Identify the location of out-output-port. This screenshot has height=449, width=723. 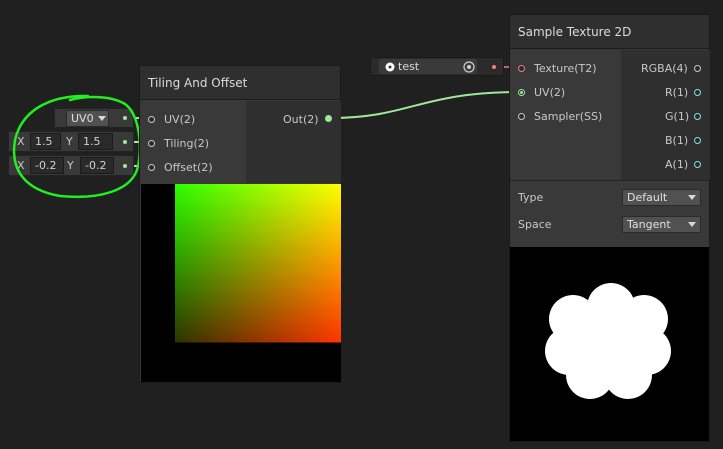
(328, 118).